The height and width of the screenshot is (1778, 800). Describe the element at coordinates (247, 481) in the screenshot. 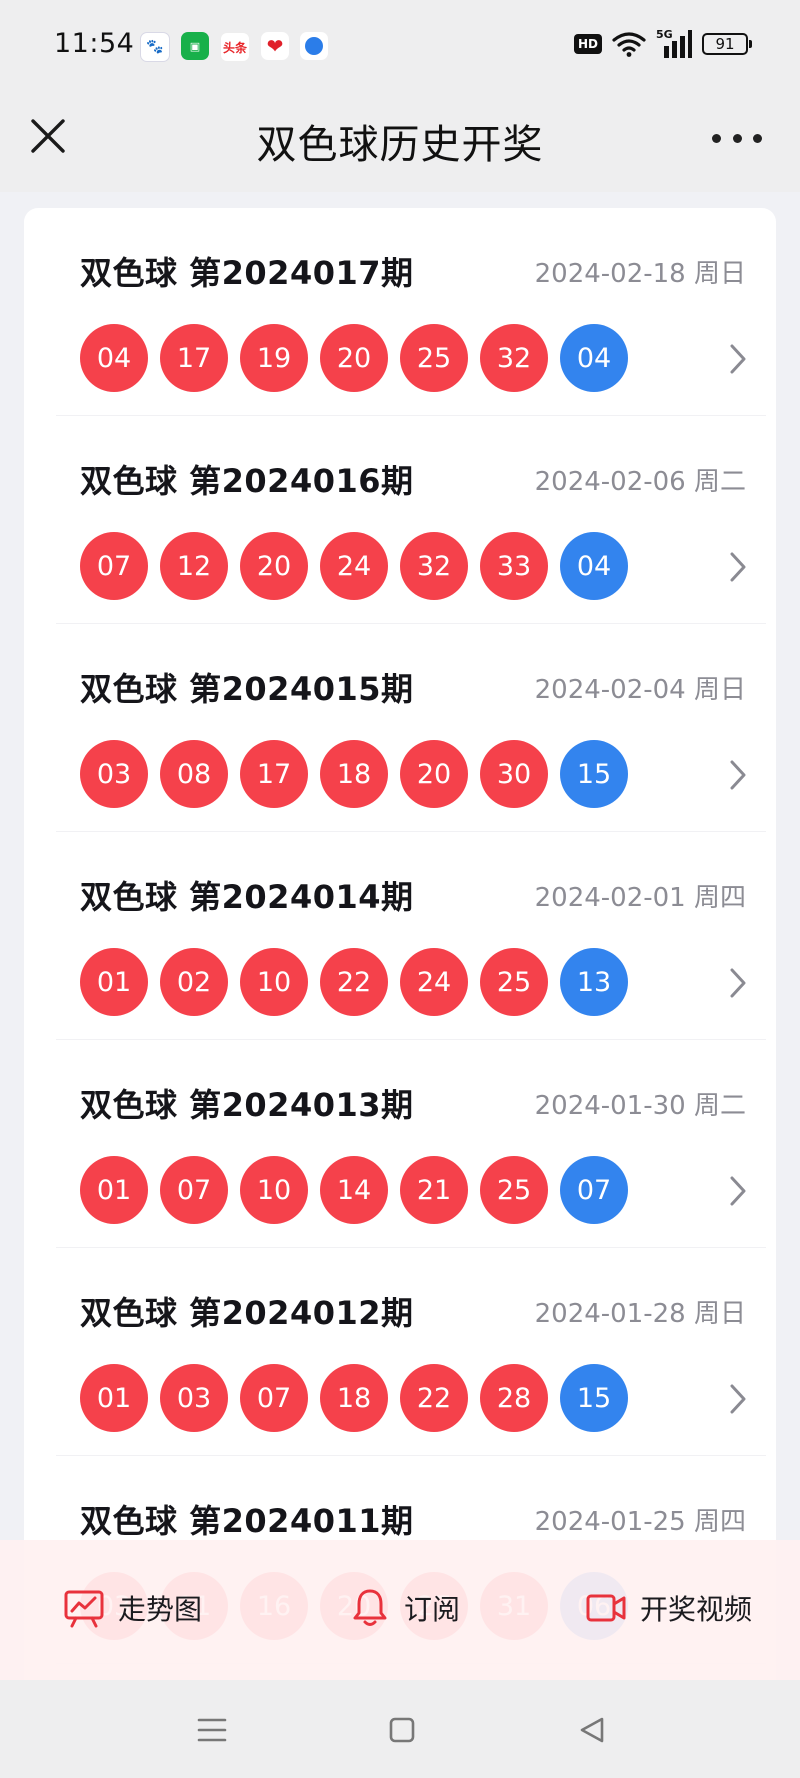

I see `draw-period-name: 双色球 第2024016期` at that location.